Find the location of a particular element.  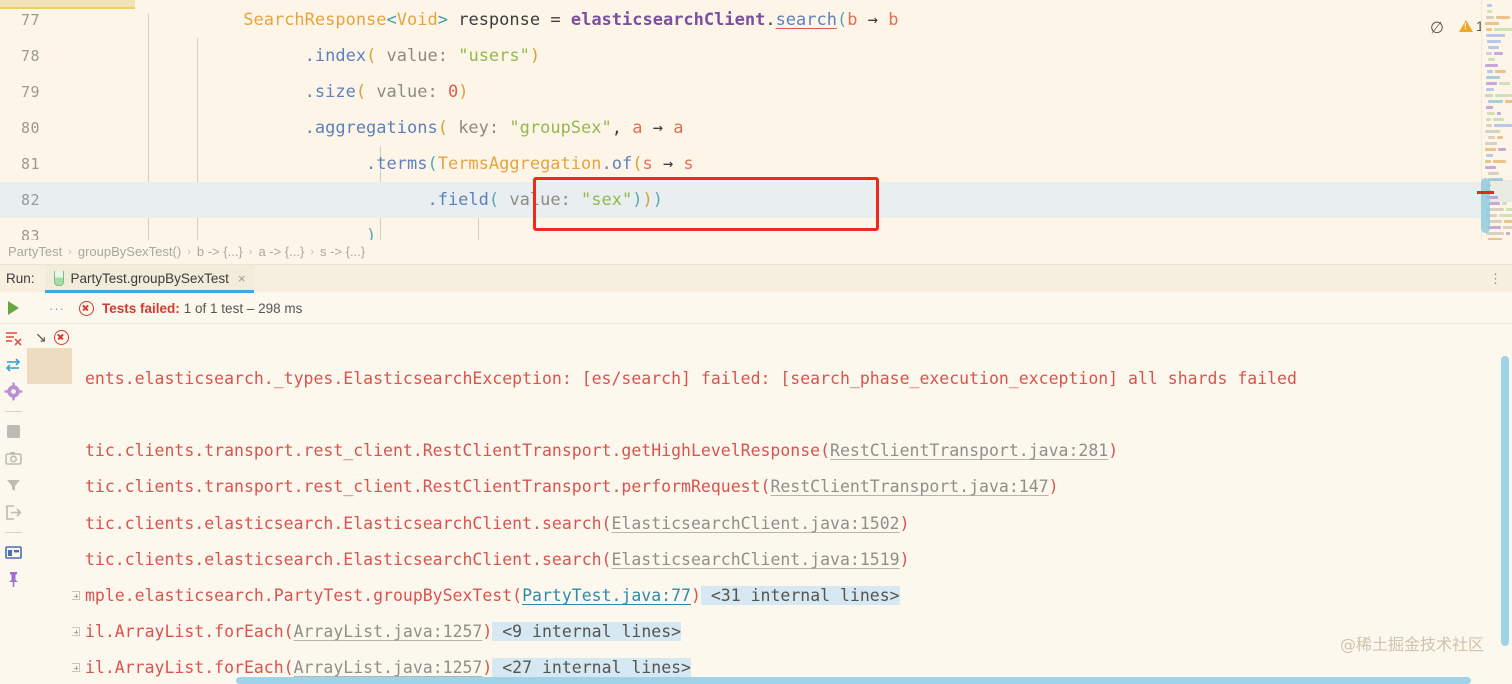

stack-trace-file-link-active: PartyTest.java:77 is located at coordinates (606, 595).